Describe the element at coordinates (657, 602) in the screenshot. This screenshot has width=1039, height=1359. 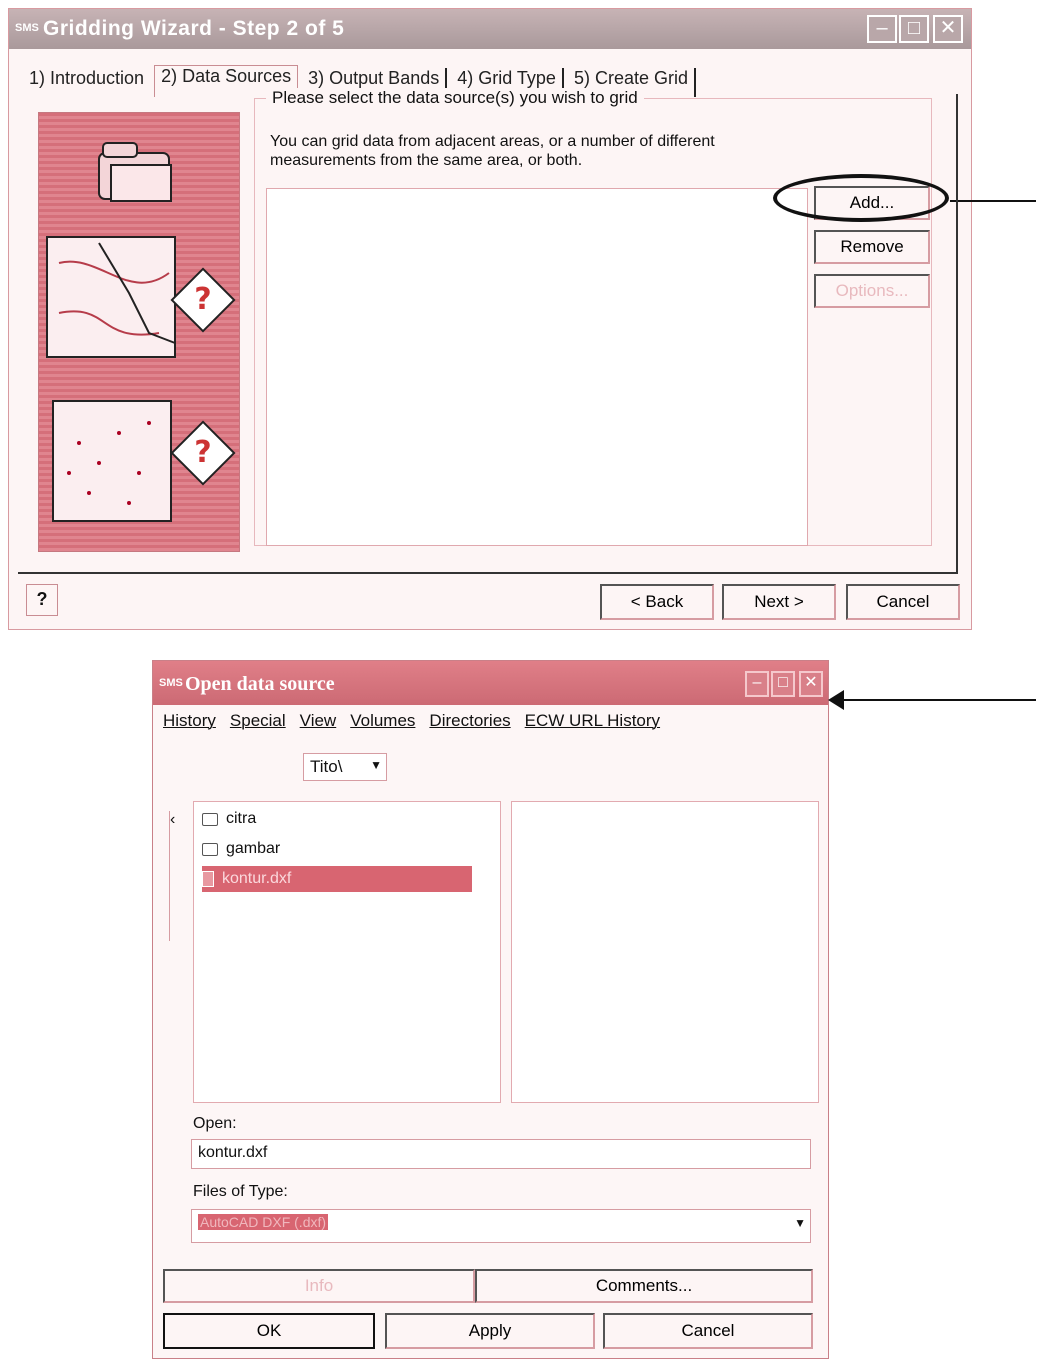
I see `back-button: < Back` at that location.